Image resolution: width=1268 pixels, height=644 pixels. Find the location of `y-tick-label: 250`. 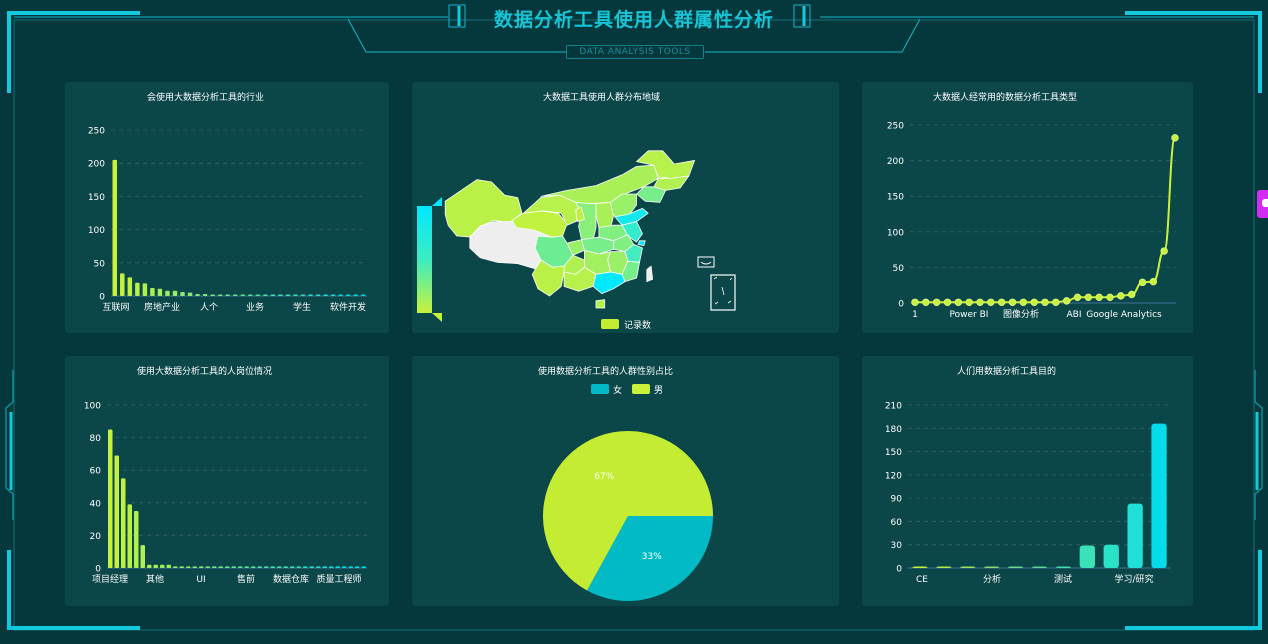

y-tick-label: 250 is located at coordinates (895, 127).